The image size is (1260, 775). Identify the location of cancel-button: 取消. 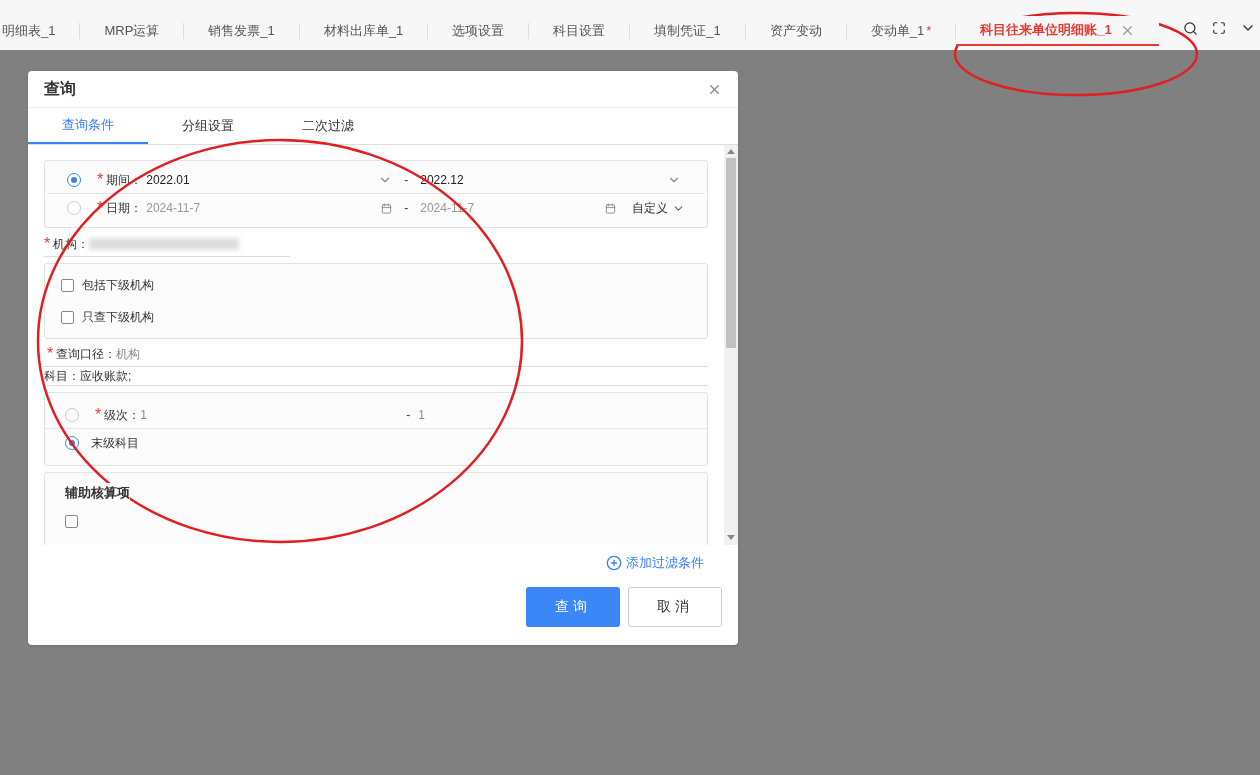
(675, 606).